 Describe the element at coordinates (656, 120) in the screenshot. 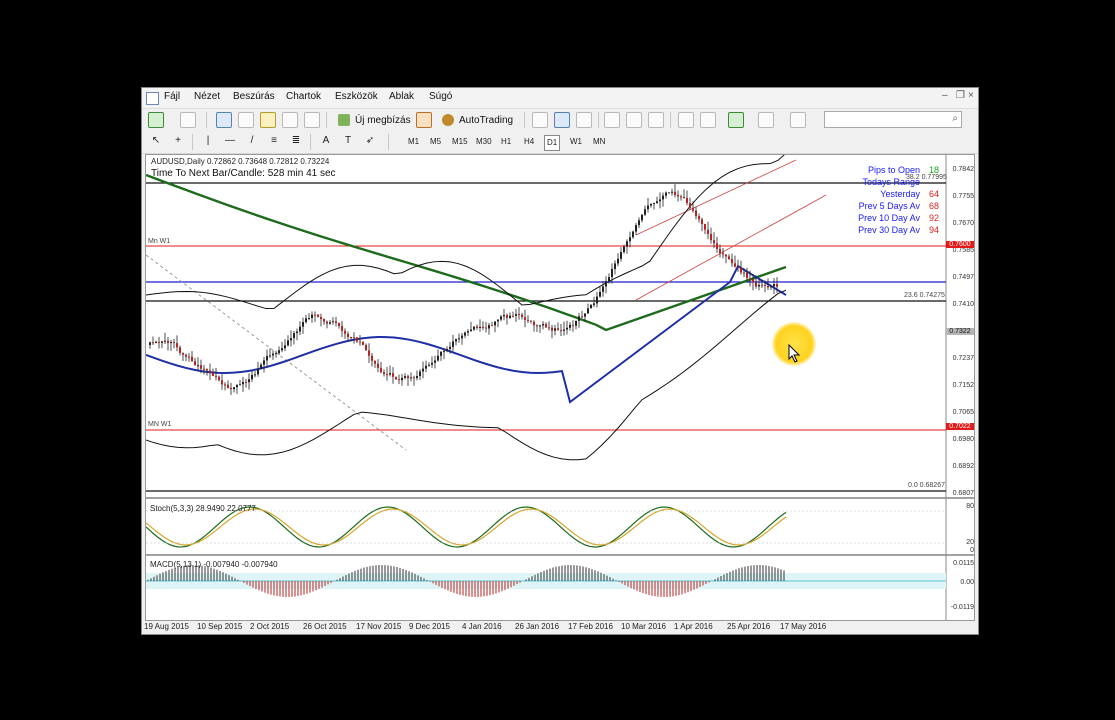

I see `tile-windows-icon` at that location.